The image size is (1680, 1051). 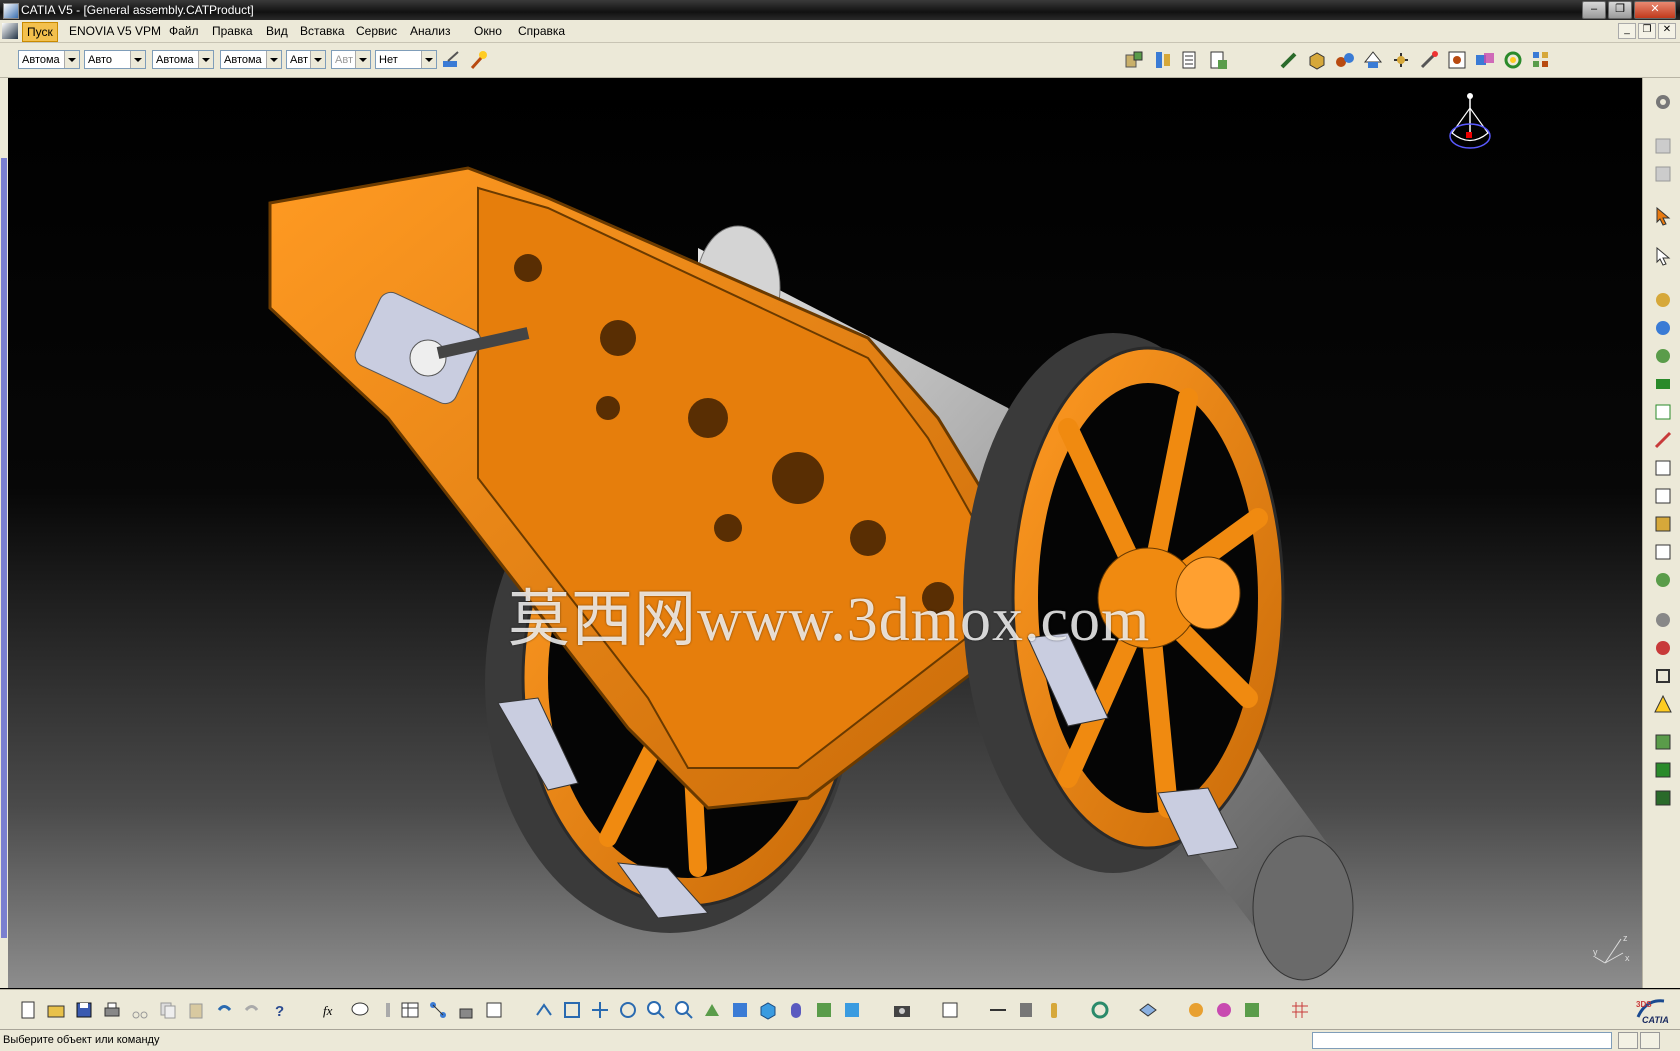 I want to click on split-icon, so click(x=1663, y=440).